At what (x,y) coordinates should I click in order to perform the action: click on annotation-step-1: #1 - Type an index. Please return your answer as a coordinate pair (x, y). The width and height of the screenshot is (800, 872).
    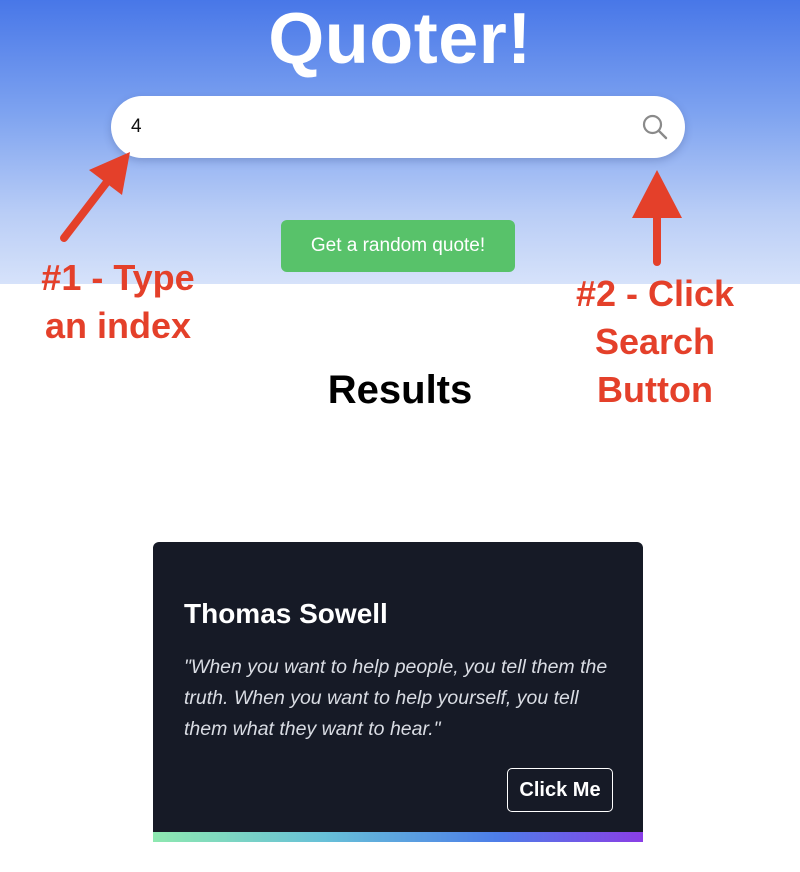
    Looking at the image, I should click on (118, 302).